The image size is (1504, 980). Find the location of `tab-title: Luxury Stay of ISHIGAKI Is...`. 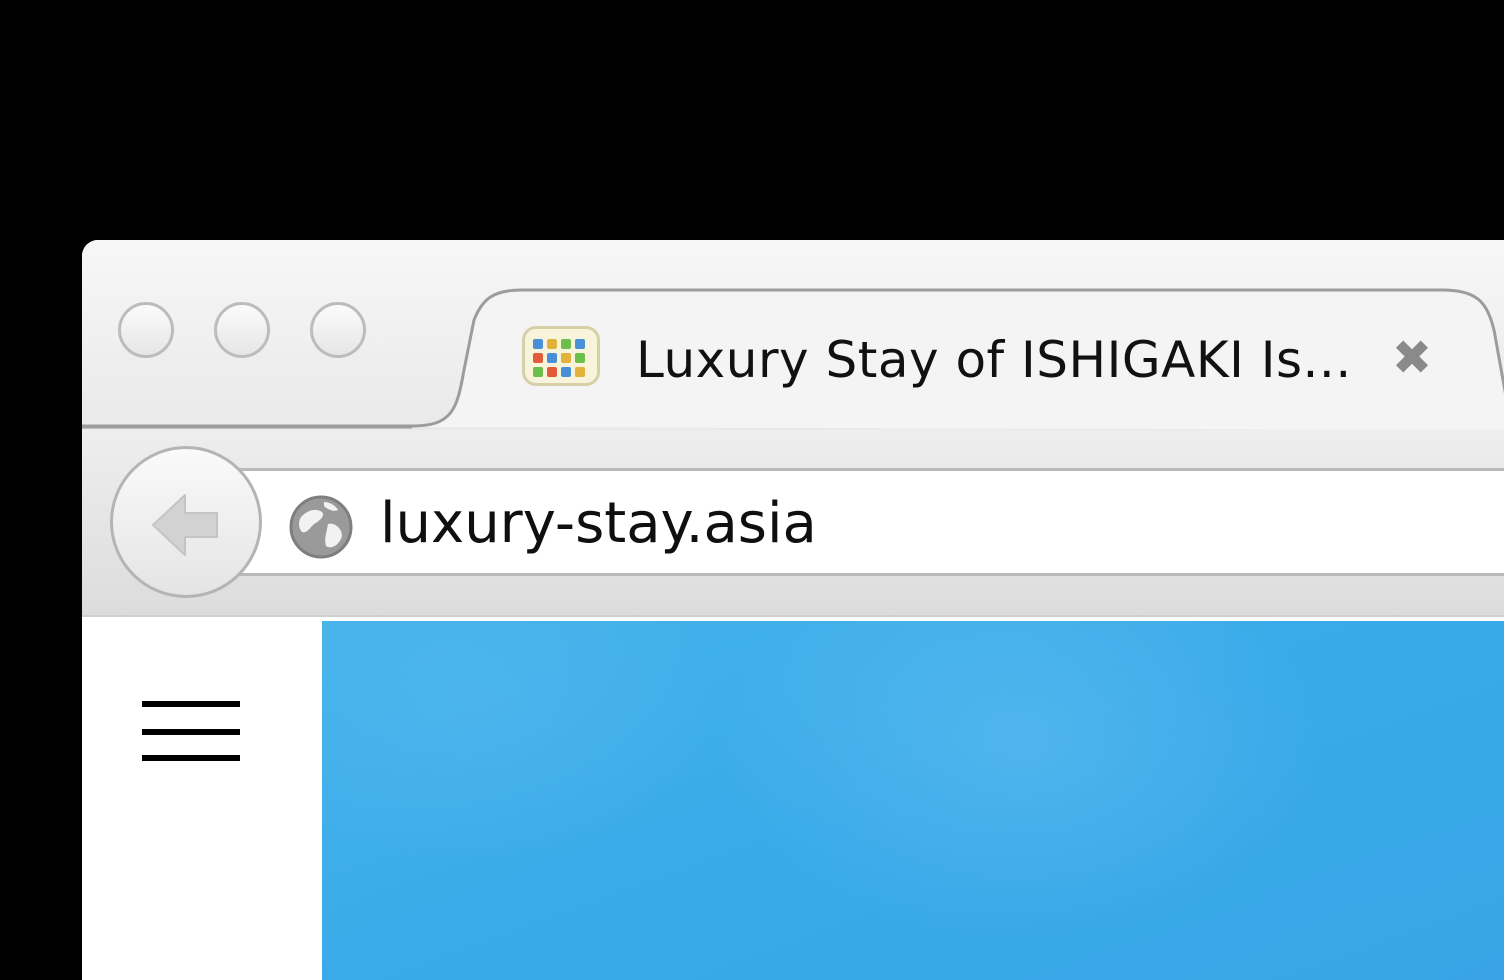

tab-title: Luxury Stay of ISHIGAKI Is... is located at coordinates (994, 360).